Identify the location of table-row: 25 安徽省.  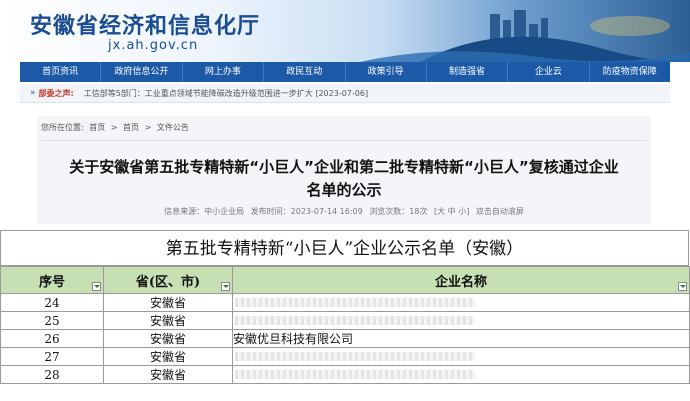
(345, 320).